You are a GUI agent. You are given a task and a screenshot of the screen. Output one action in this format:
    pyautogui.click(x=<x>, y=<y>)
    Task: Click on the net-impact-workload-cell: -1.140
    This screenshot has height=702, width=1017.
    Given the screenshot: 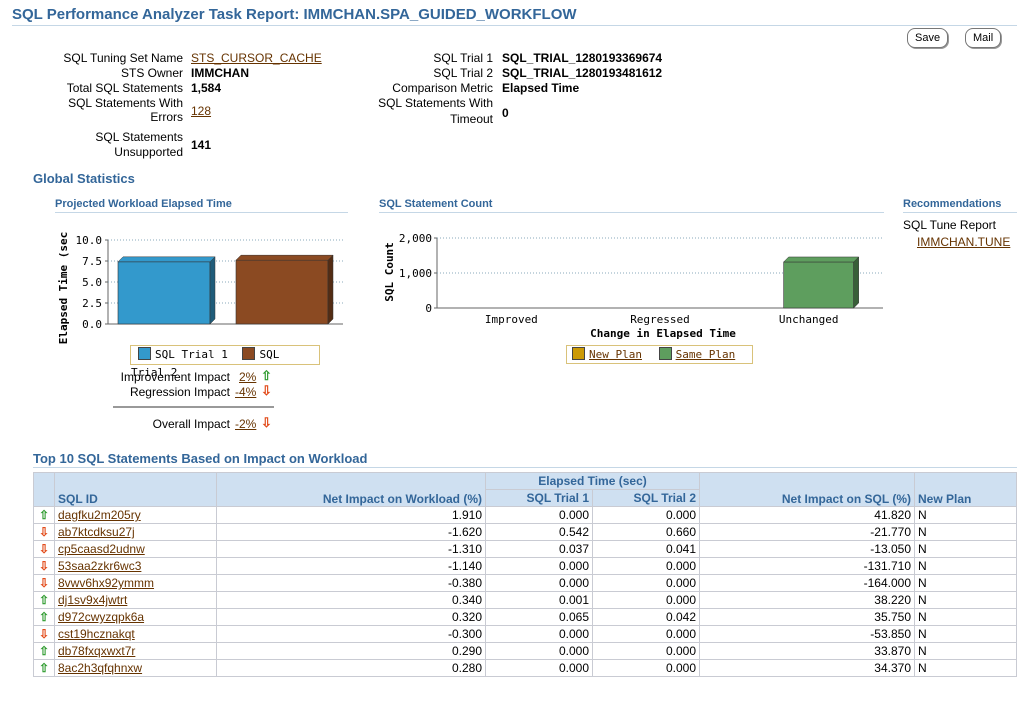 What is the action you would take?
    pyautogui.click(x=351, y=566)
    